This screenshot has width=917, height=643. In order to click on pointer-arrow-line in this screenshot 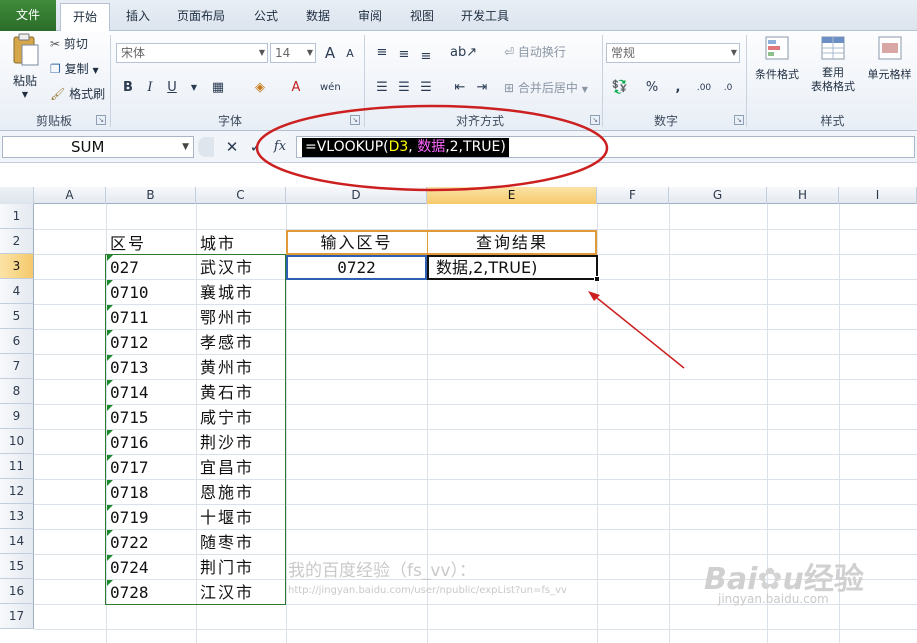, I will do `click(638, 331)`.